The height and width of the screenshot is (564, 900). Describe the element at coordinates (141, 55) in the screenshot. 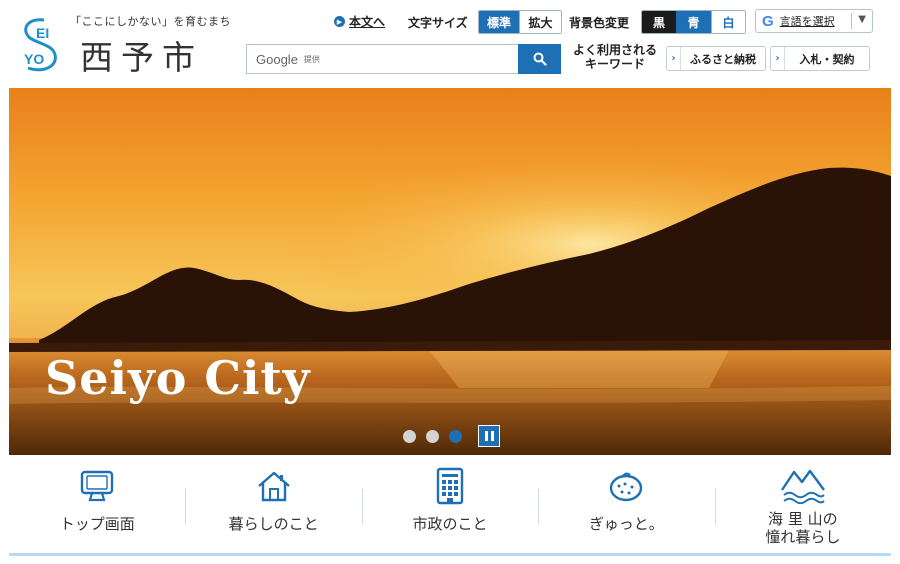

I see `city-name-title: 西予市` at that location.